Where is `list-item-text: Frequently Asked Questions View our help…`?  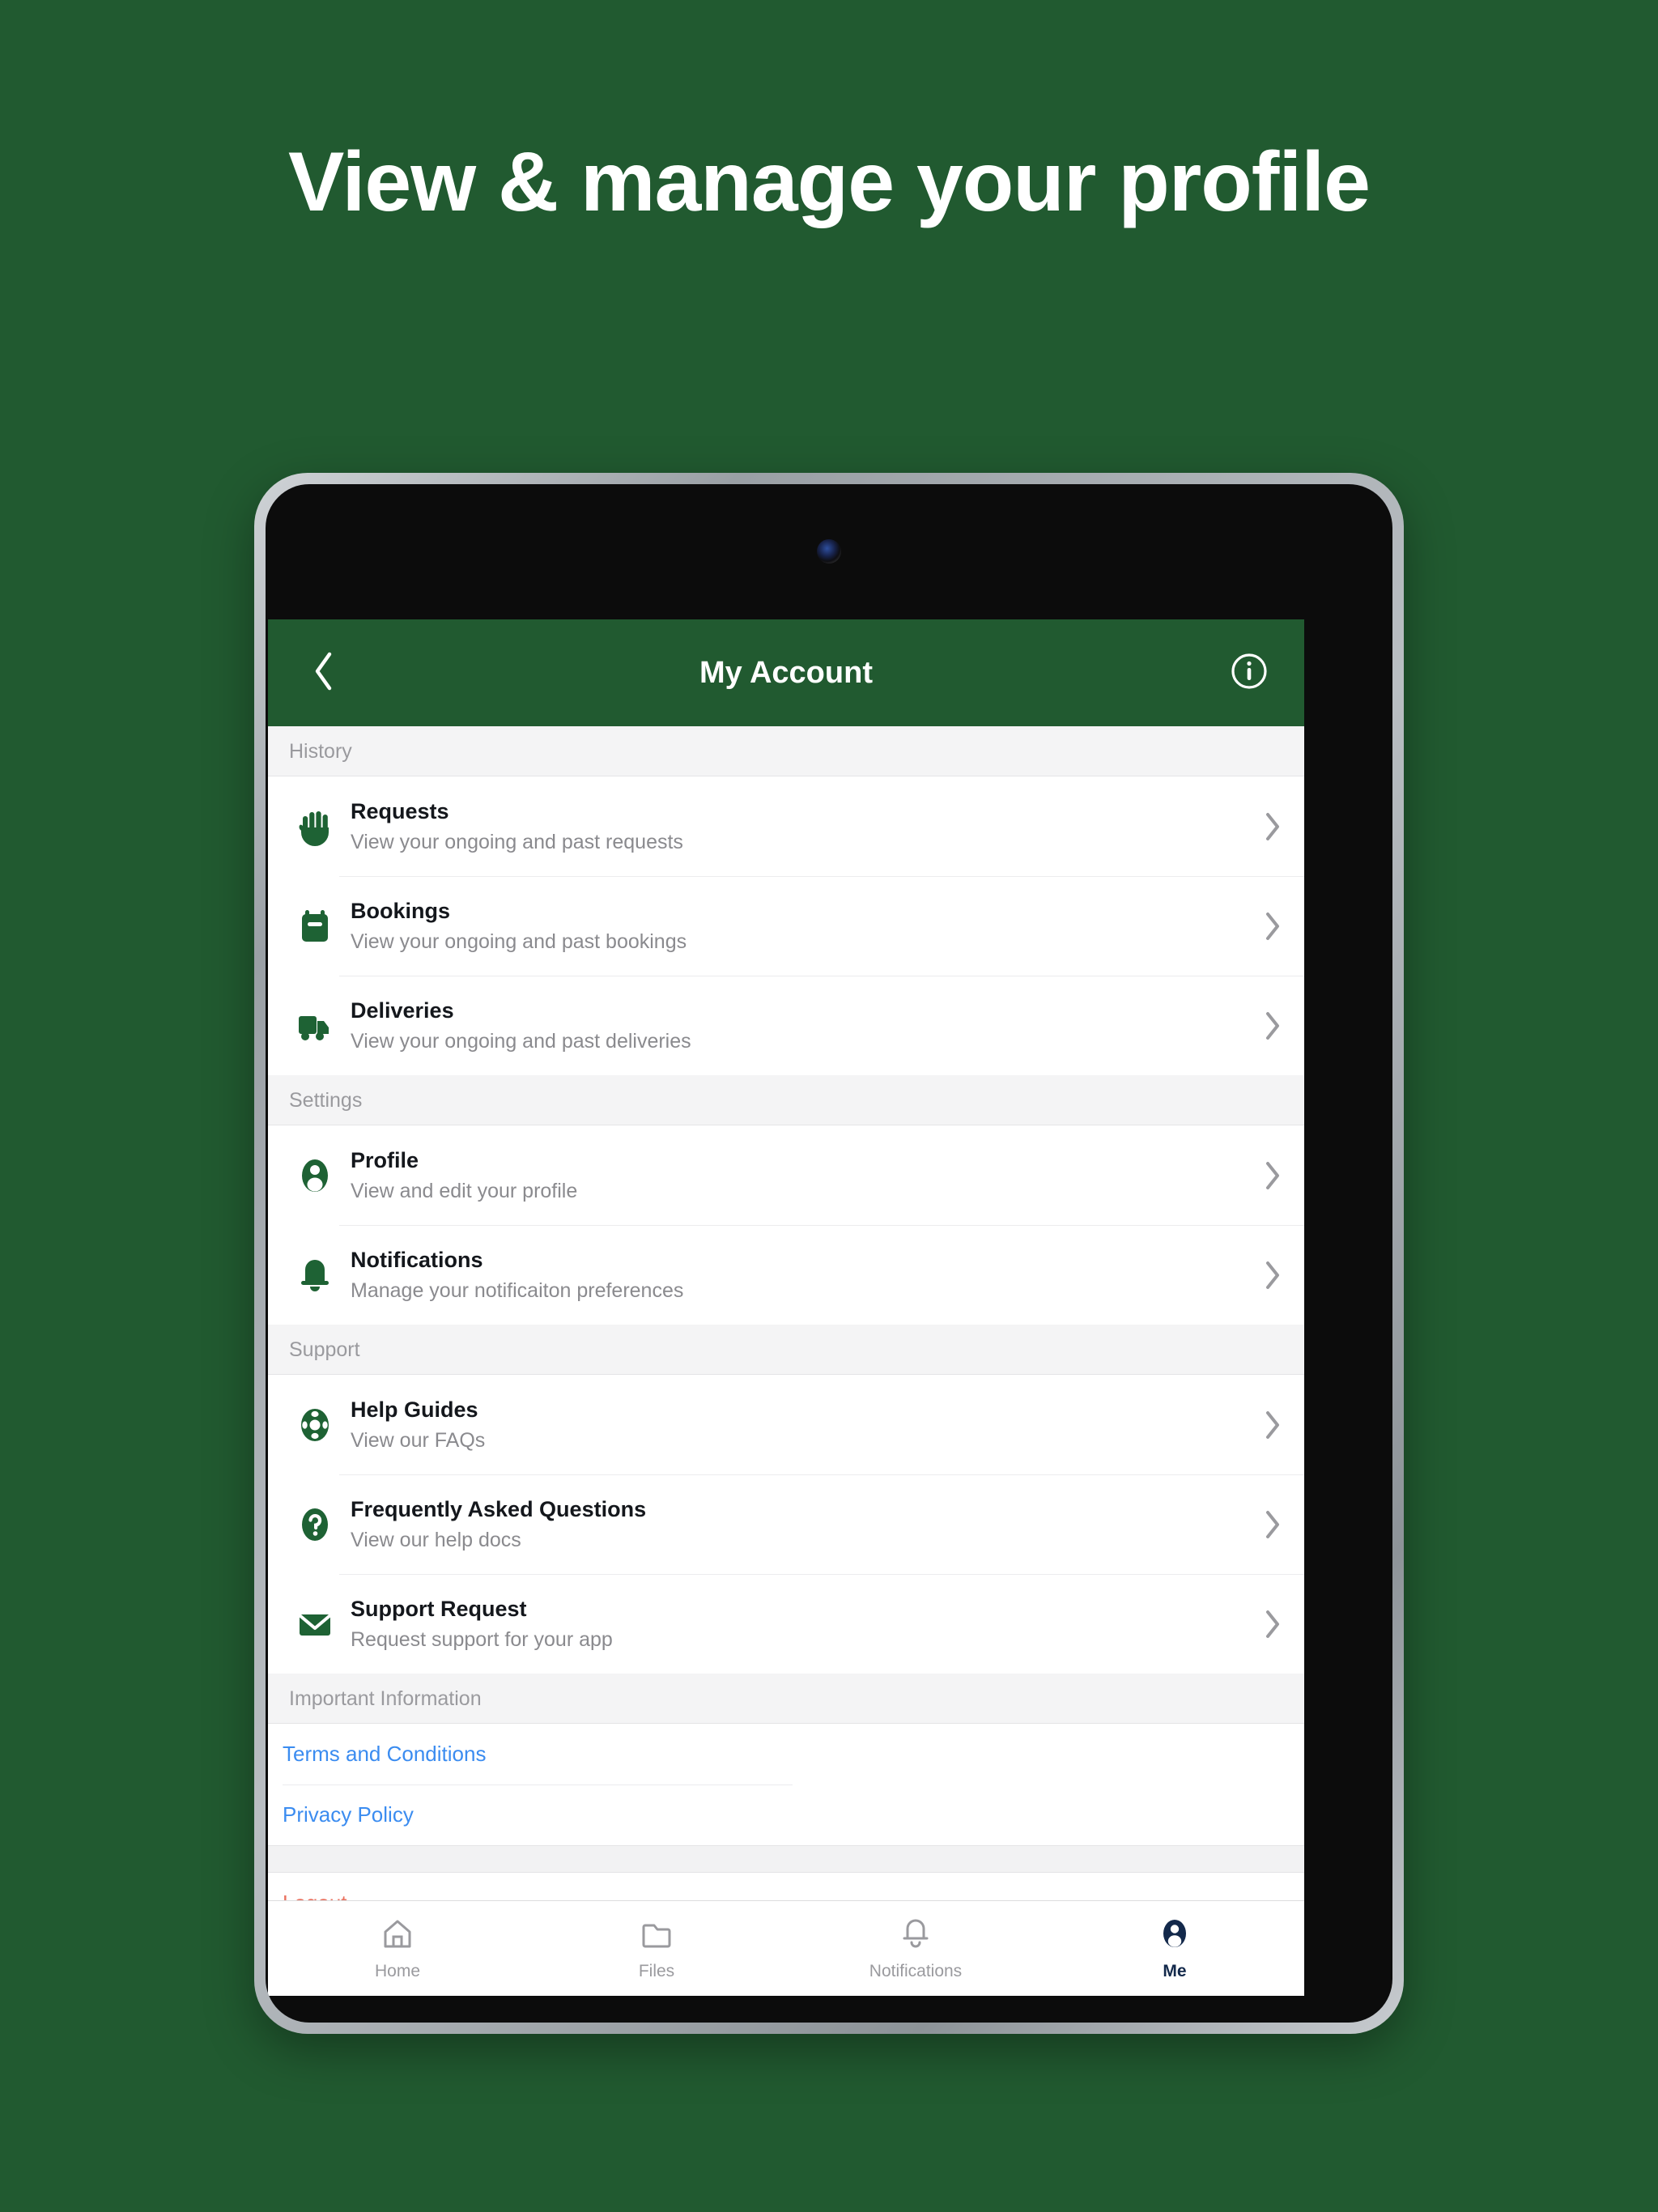 list-item-text: Frequently Asked Questions View our help… is located at coordinates (794, 1524).